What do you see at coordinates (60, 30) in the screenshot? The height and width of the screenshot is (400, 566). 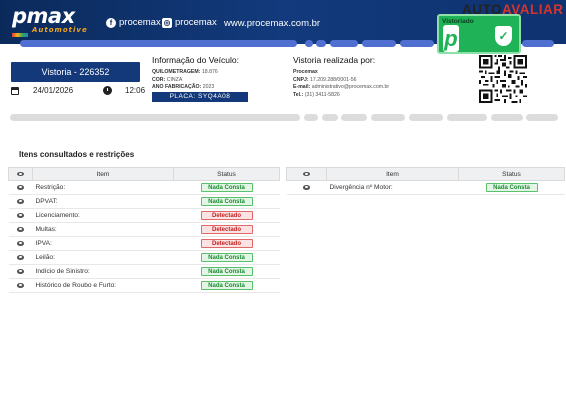 I see `logo-sub-text: Automotive` at bounding box center [60, 30].